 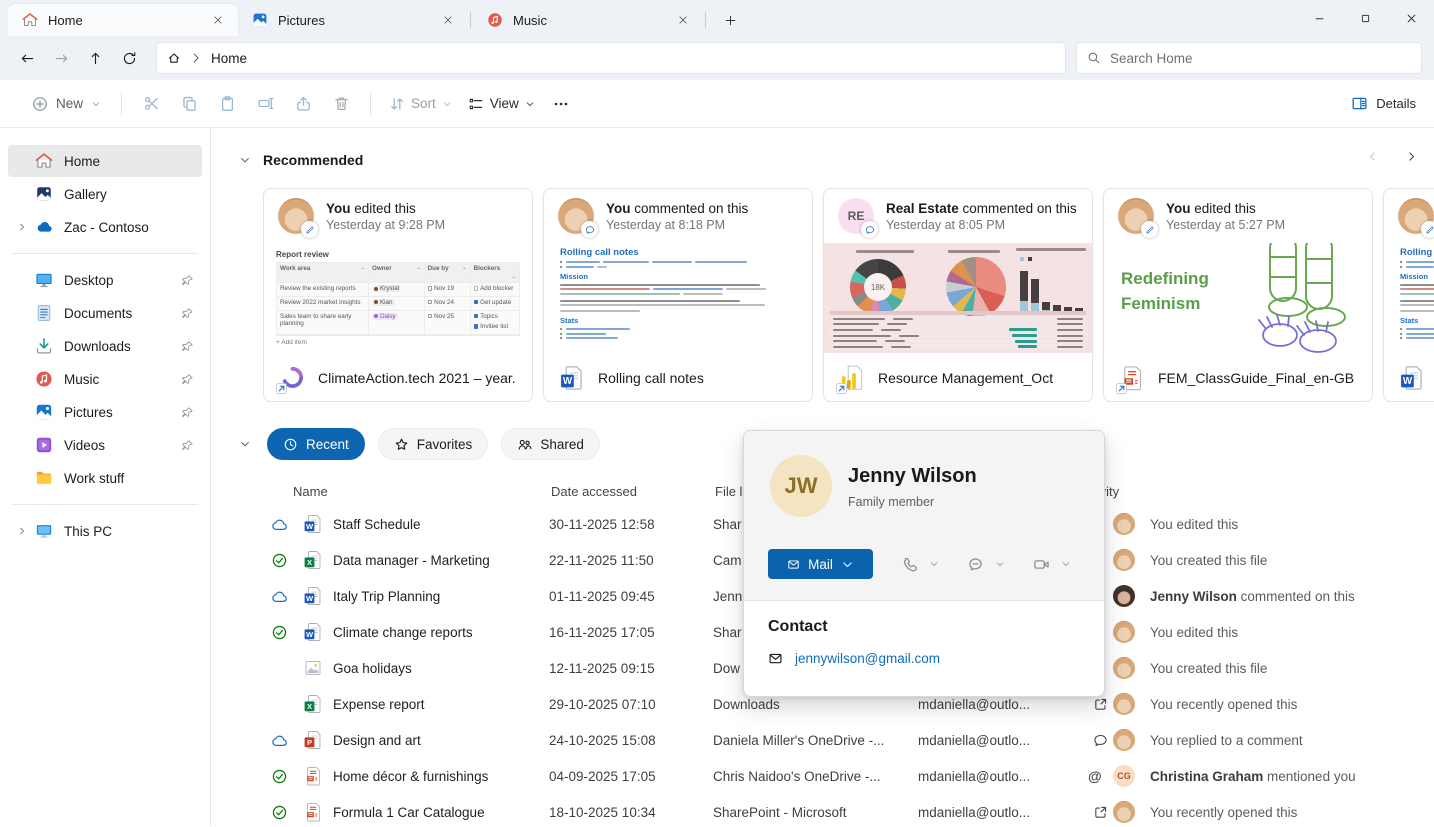 I want to click on activity-text: You recently opened this, so click(x=1224, y=704).